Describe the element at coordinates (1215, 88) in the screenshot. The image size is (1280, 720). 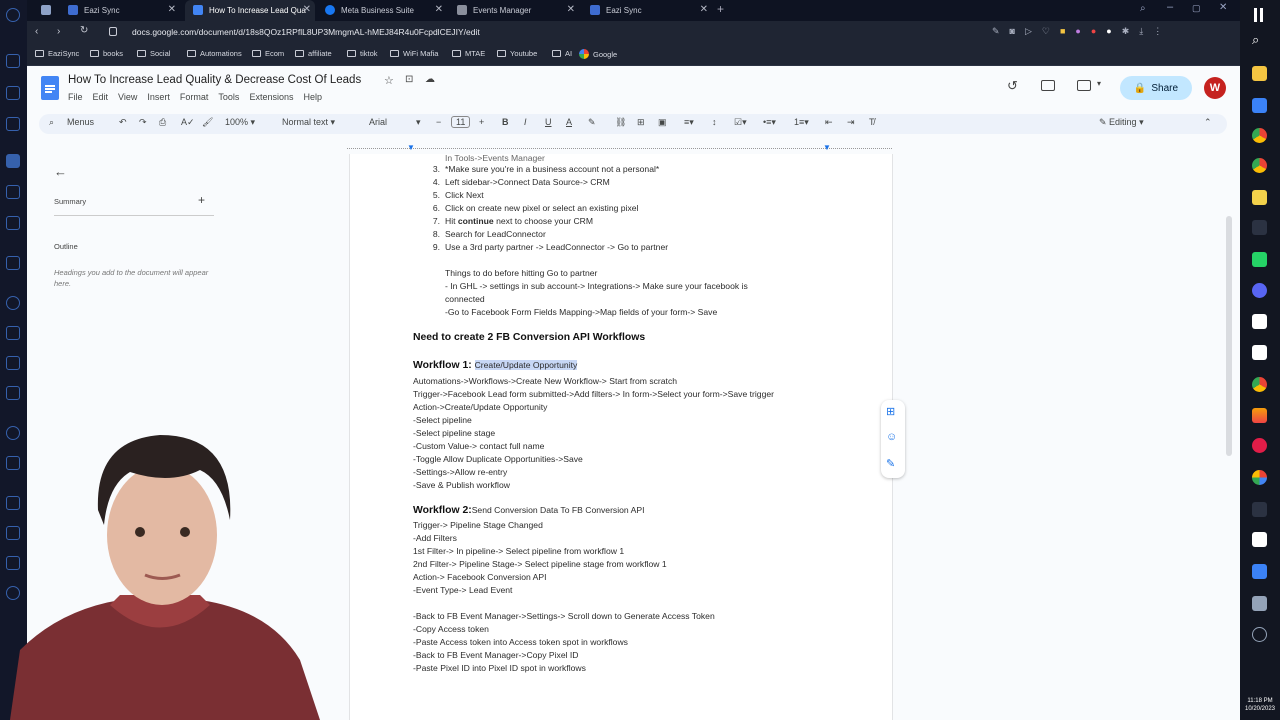
I see `avatar: W` at that location.